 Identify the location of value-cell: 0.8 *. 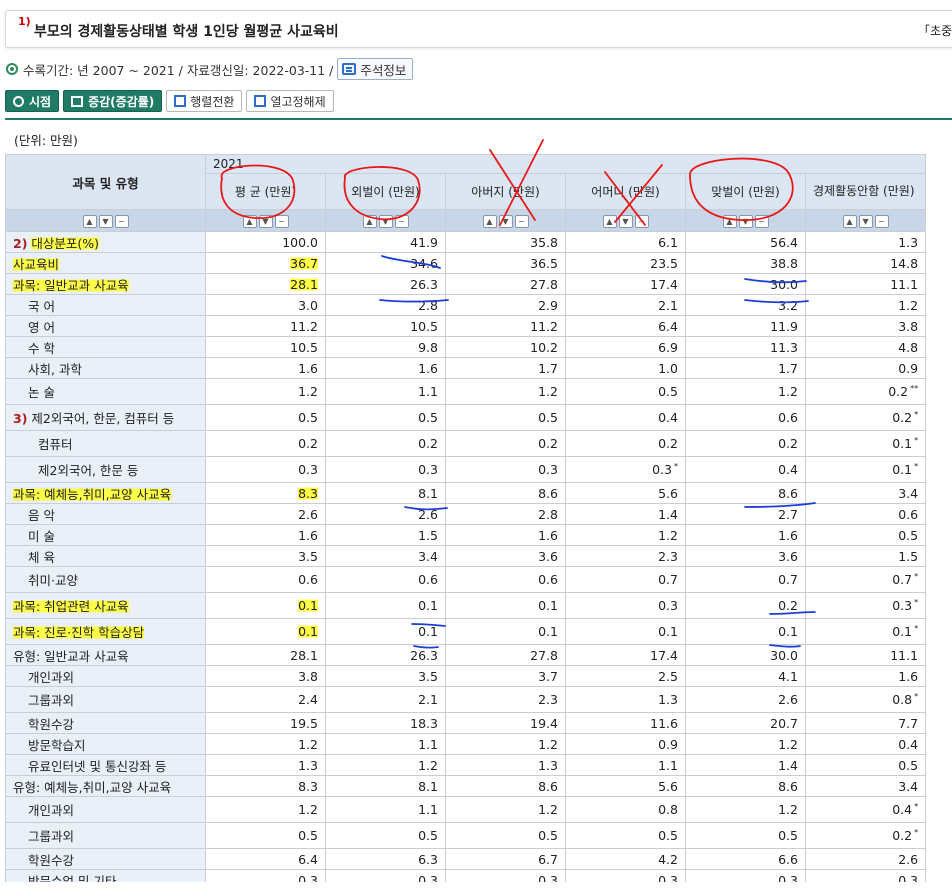
(865, 699).